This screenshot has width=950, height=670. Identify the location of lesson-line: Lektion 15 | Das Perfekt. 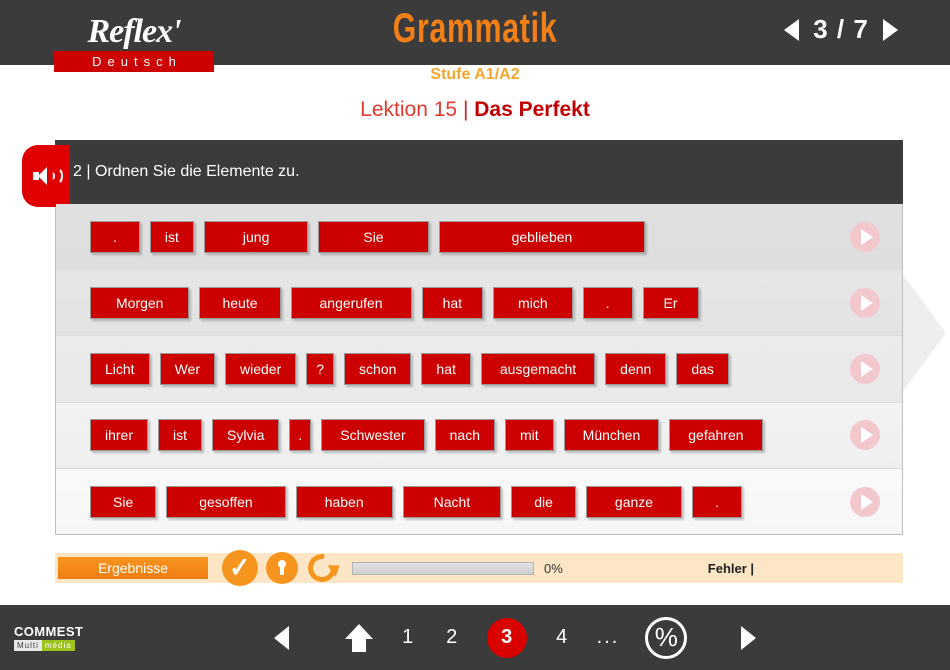
(475, 110).